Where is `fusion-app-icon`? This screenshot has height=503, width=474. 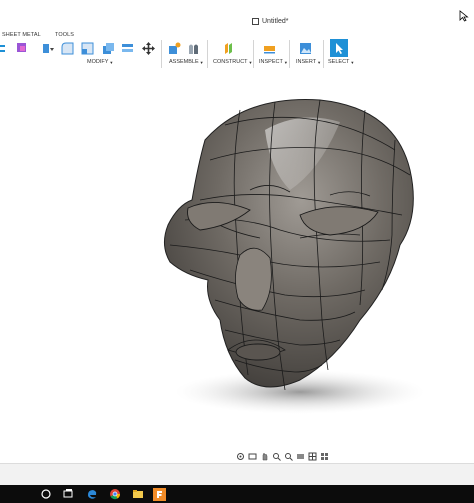 fusion-app-icon is located at coordinates (159, 494).